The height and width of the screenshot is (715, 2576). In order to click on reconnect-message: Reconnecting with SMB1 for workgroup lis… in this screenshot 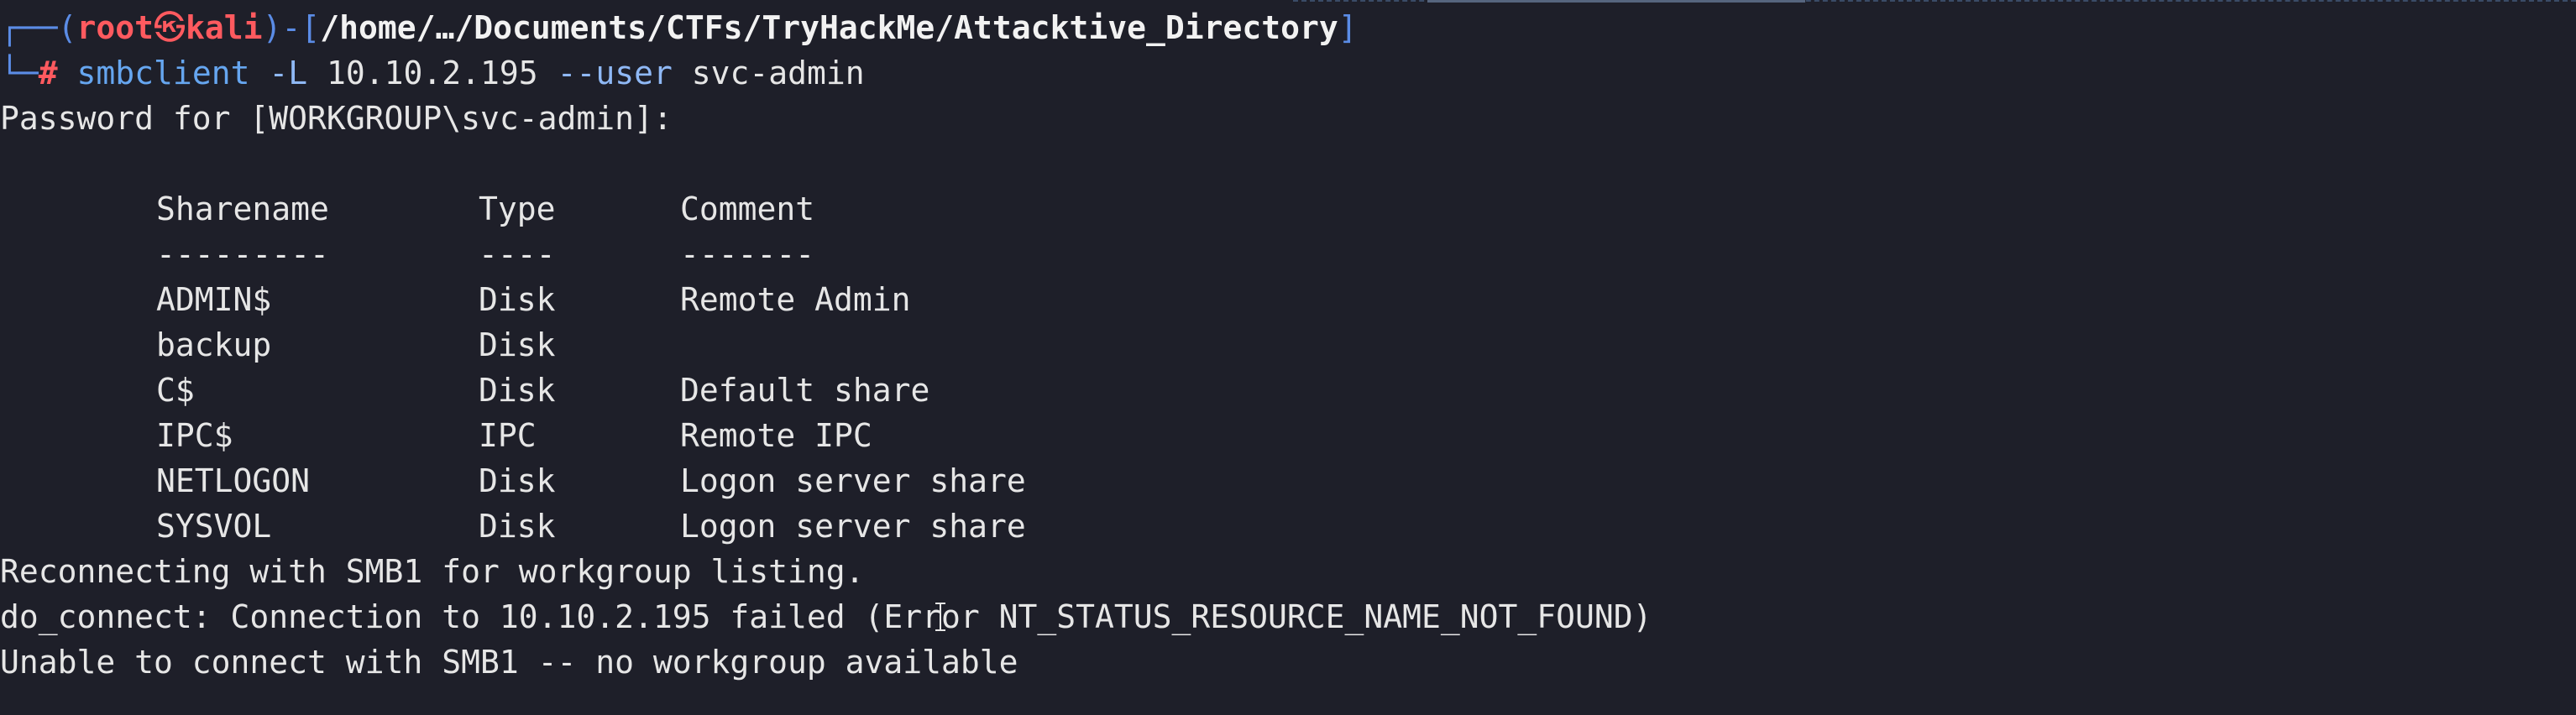, I will do `click(433, 571)`.